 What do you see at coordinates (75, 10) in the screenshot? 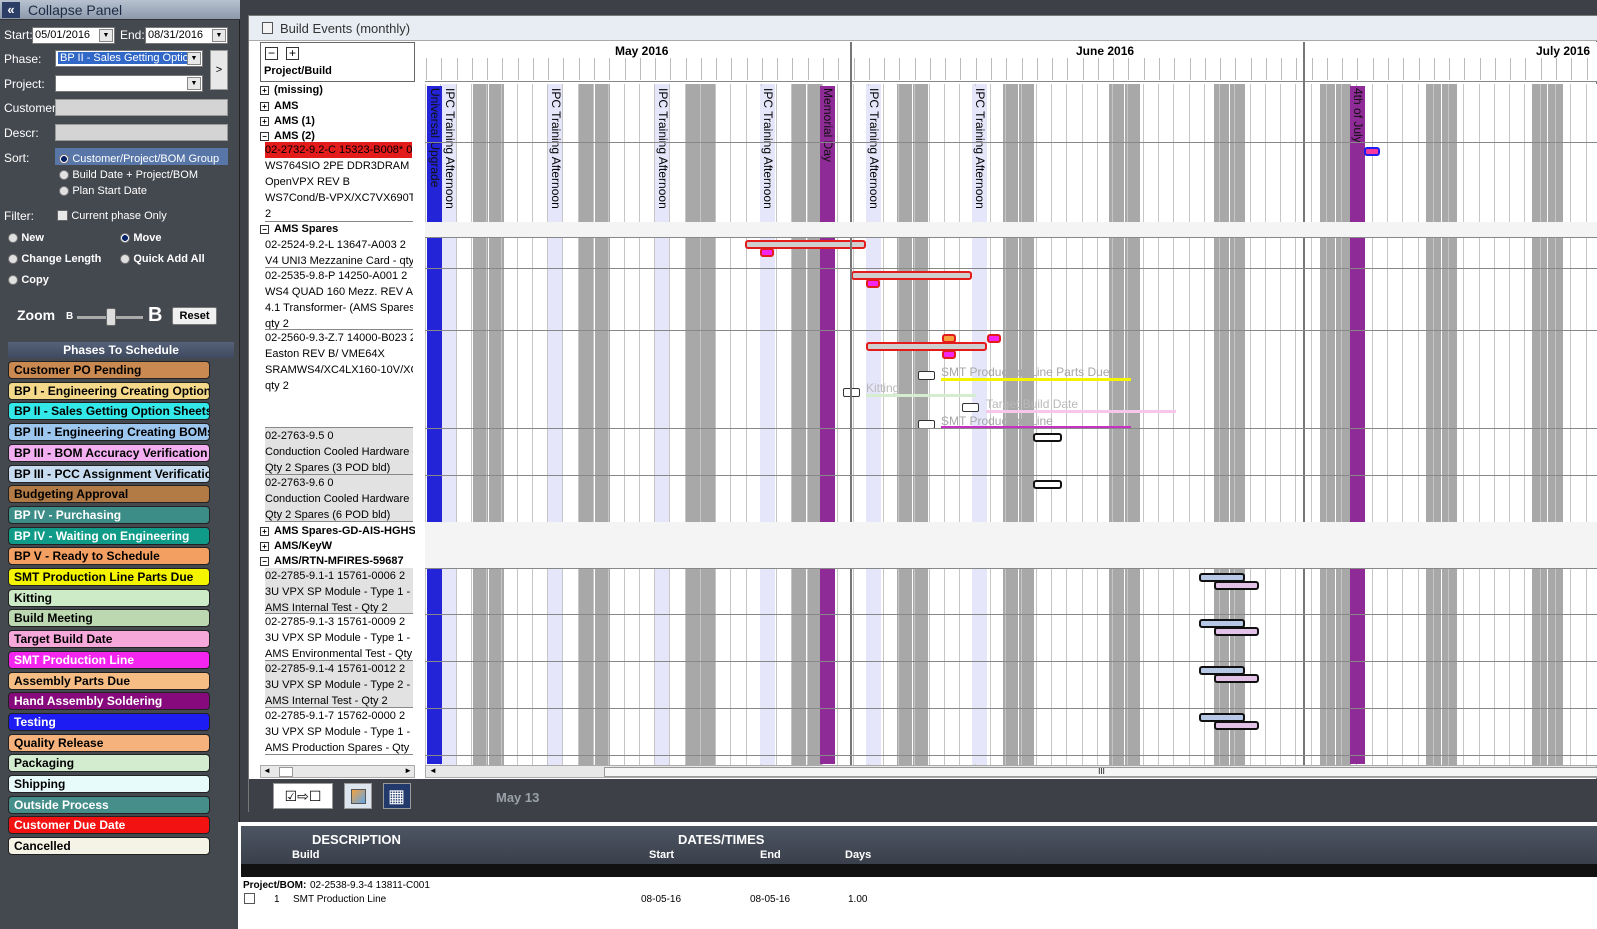
I see `collapse-panel-label: Collapse Panel` at bounding box center [75, 10].